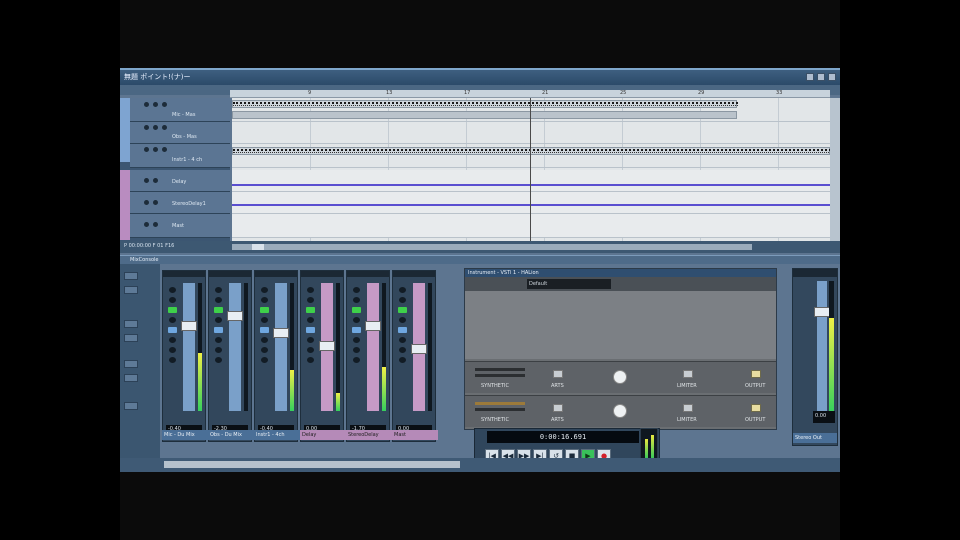 This screenshot has height=540, width=960. What do you see at coordinates (832, 77) in the screenshot?
I see `close-button` at bounding box center [832, 77].